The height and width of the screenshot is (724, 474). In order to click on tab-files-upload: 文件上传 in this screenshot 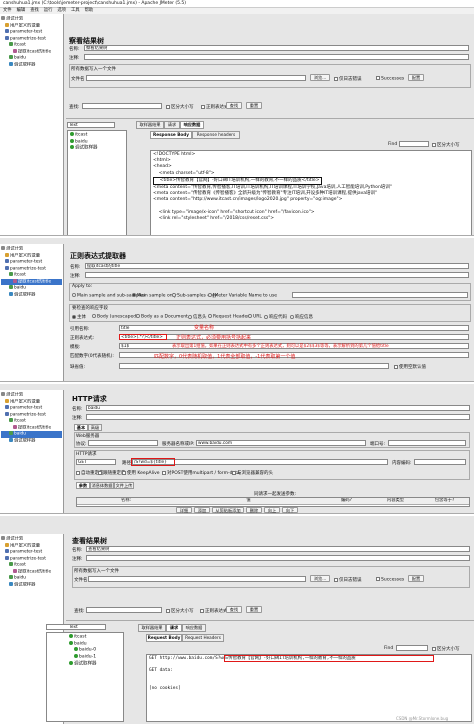, I will do `click(124, 485)`.